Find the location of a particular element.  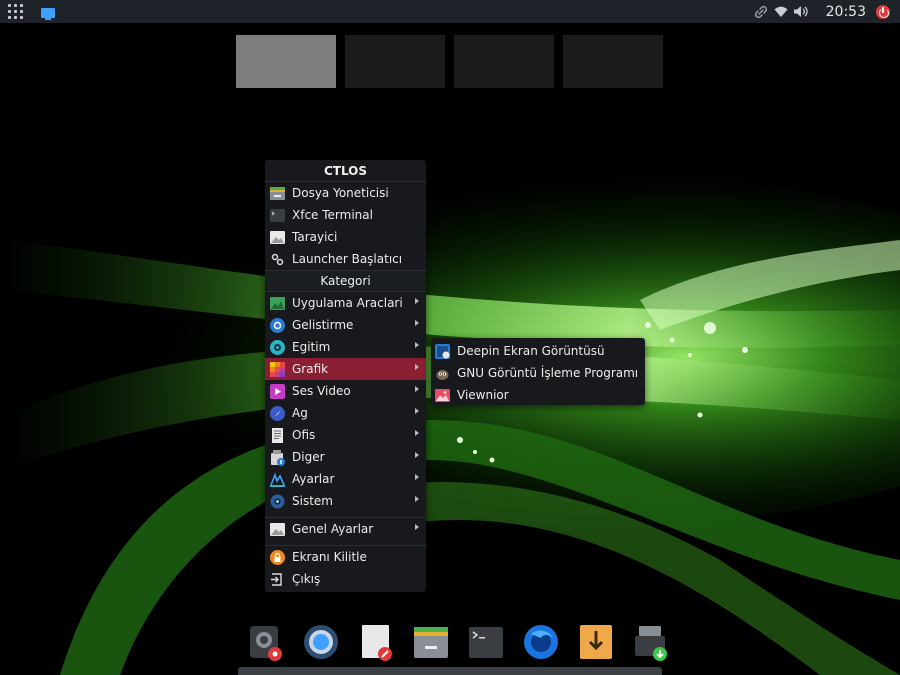

menu-item-education: Egitim is located at coordinates (345, 347).